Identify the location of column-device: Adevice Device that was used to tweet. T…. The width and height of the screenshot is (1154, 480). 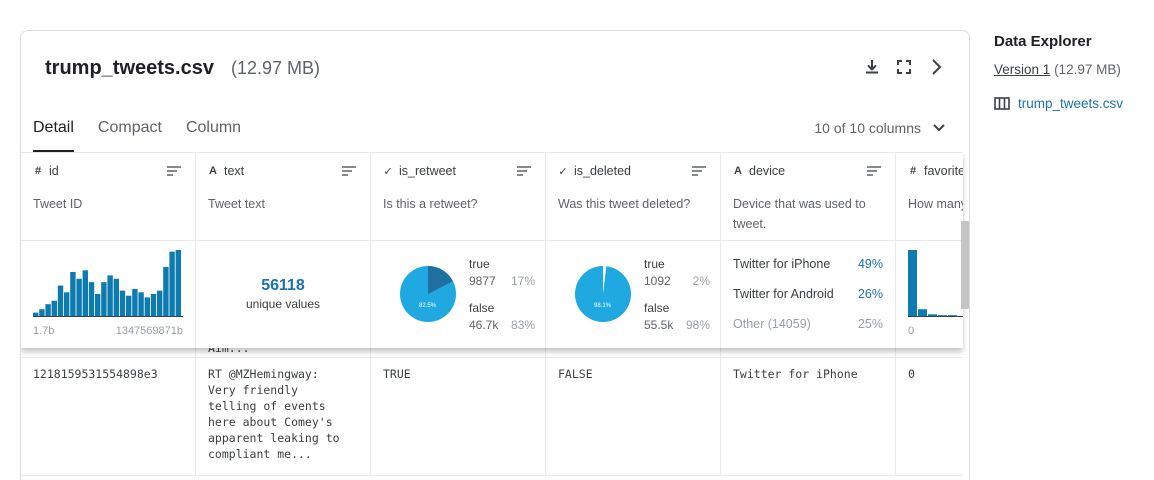
(808, 250).